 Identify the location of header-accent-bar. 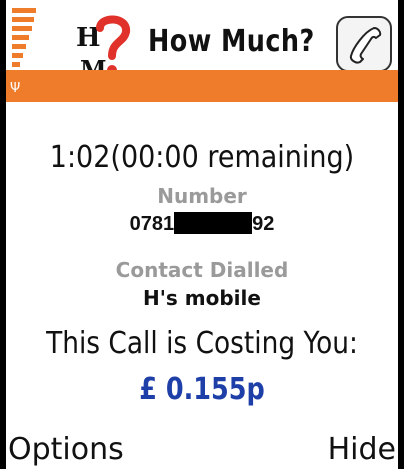
(202, 86).